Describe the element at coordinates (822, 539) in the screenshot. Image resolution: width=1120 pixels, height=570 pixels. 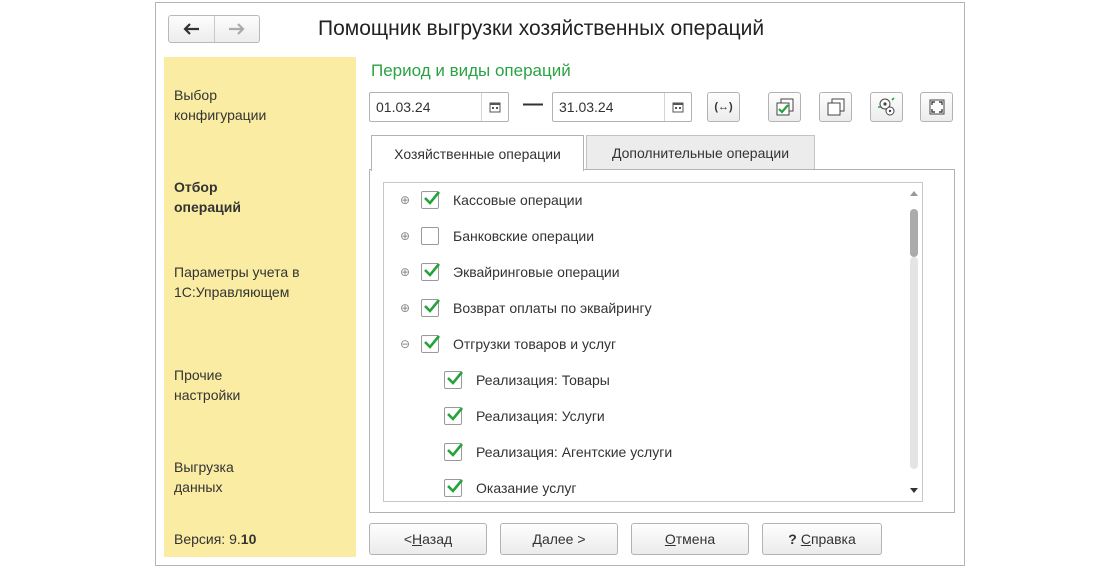
I see `help-button: ? Справка` at that location.